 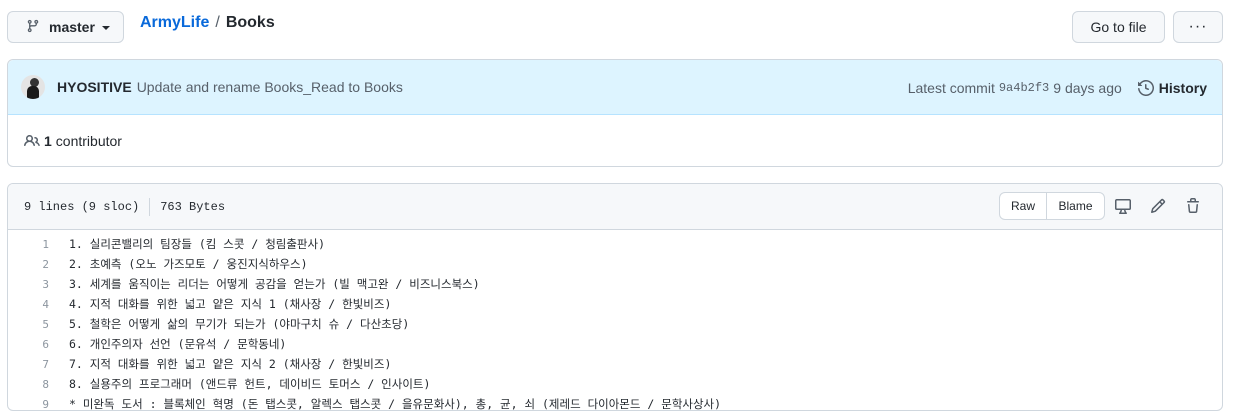 I want to click on breadcrumb: ArmyLife / Books, so click(x=207, y=23).